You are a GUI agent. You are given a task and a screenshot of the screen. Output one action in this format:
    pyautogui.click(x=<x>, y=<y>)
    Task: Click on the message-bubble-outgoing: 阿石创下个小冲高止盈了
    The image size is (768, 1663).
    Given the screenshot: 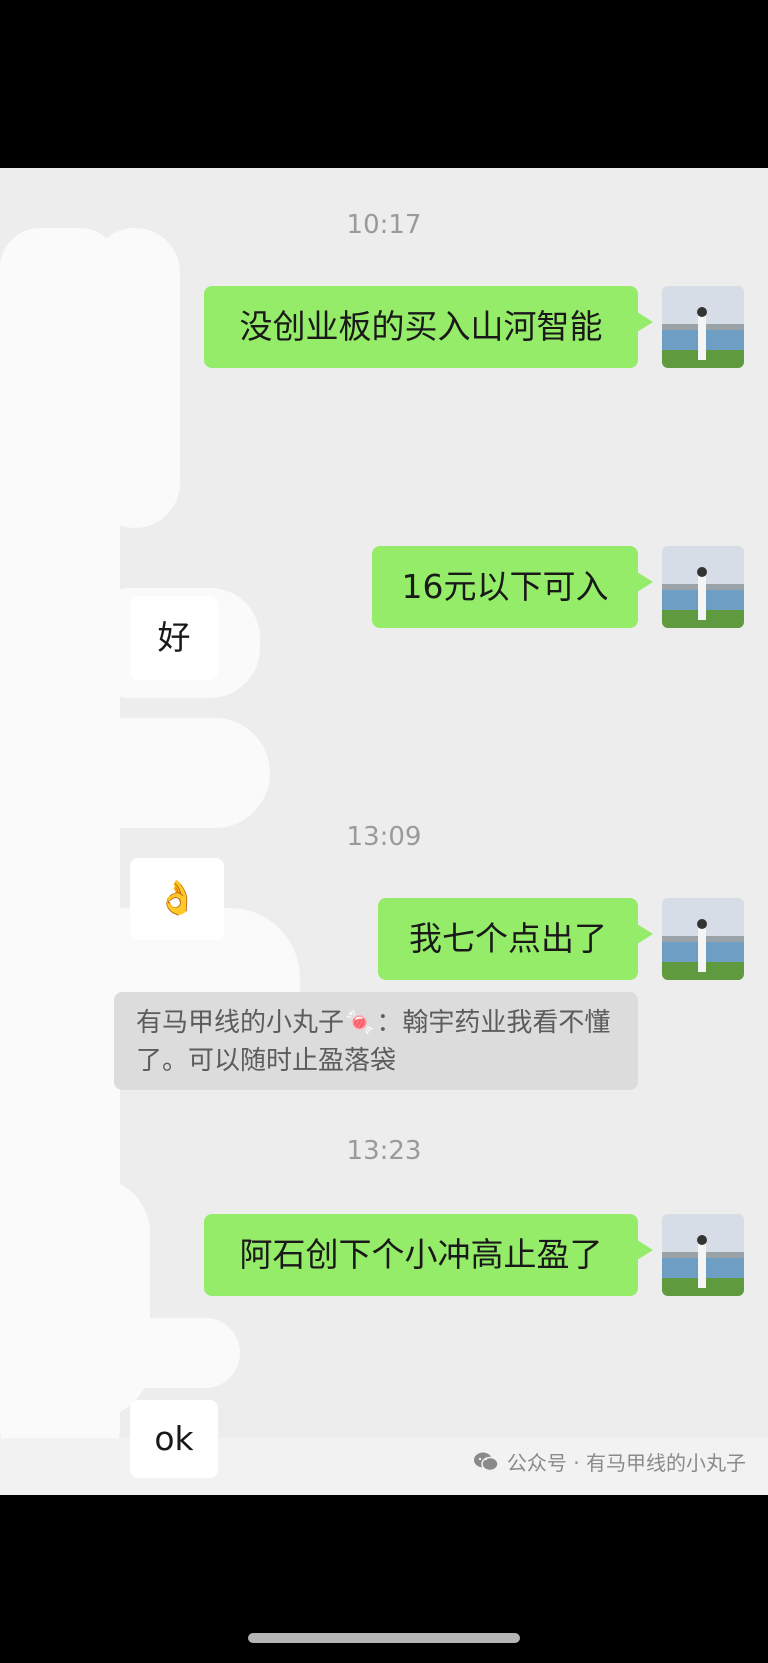 What is the action you would take?
    pyautogui.click(x=428, y=1255)
    